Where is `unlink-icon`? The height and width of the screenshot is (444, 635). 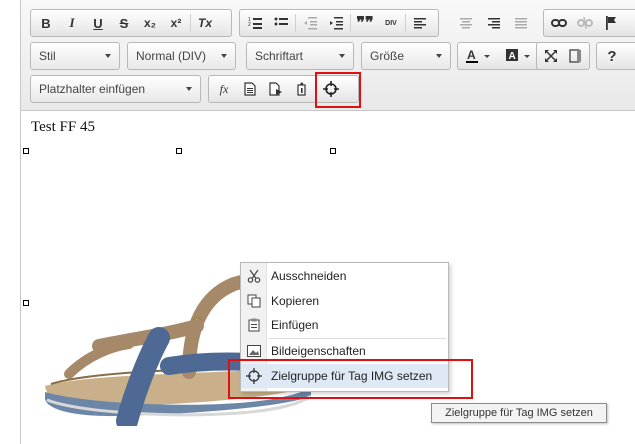 unlink-icon is located at coordinates (585, 23).